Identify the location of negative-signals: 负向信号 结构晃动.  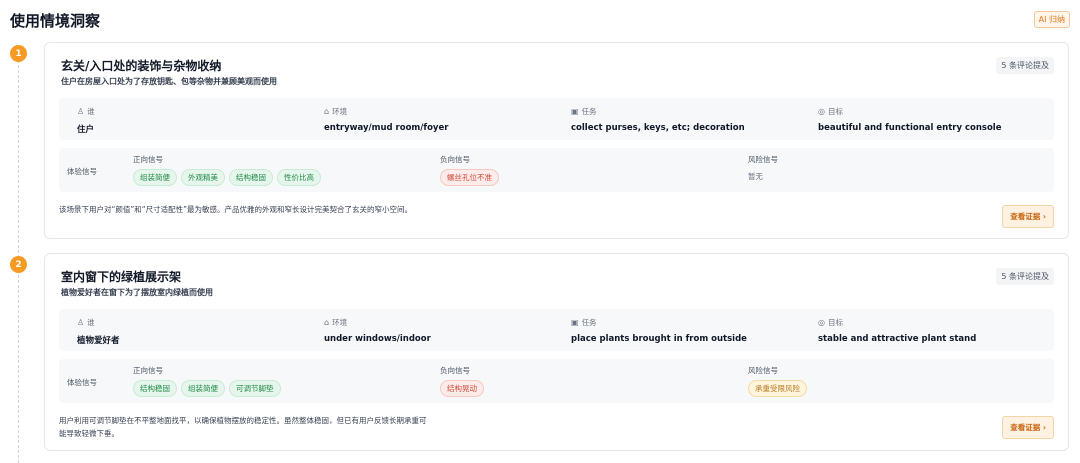
(462, 381).